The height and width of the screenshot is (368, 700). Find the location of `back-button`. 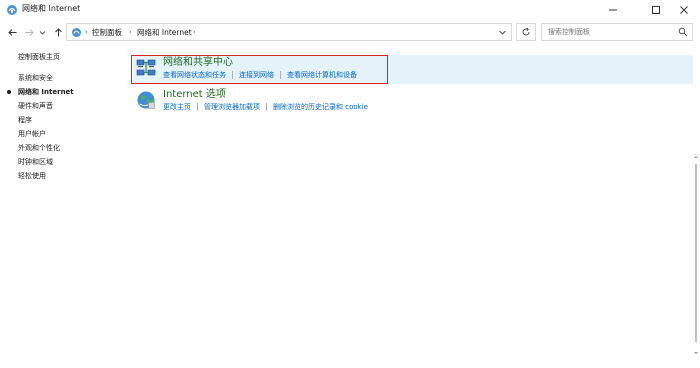

back-button is located at coordinates (12, 32).